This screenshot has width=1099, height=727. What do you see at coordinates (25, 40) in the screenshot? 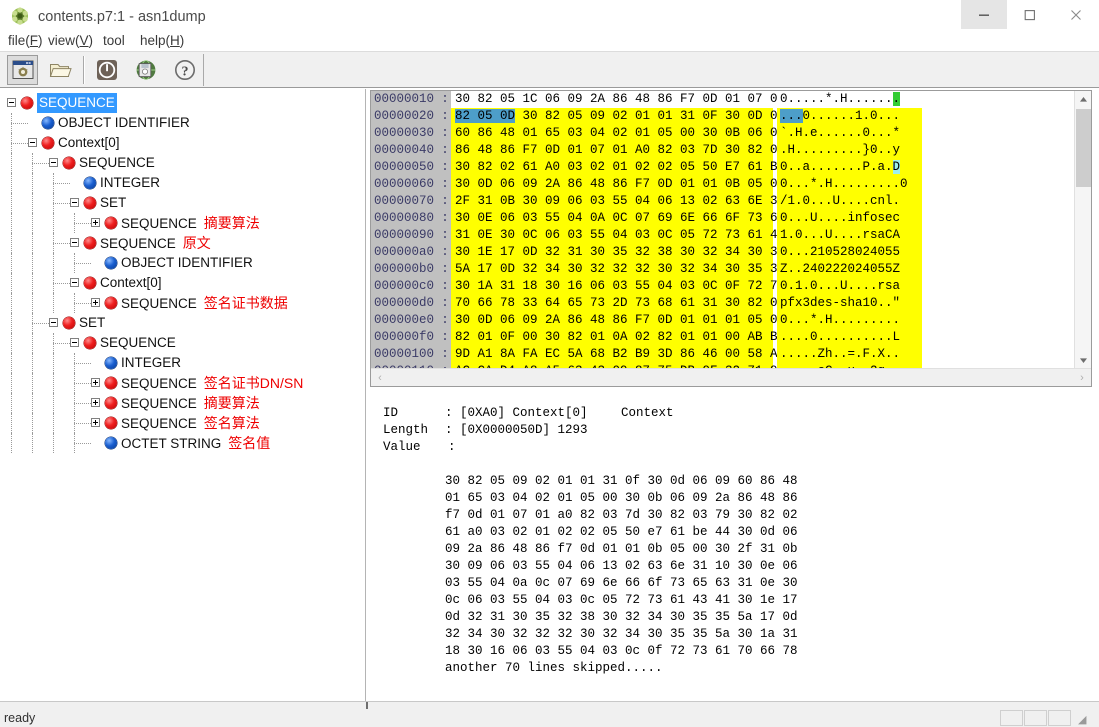
I see `menu-item-file: file(F)` at bounding box center [25, 40].